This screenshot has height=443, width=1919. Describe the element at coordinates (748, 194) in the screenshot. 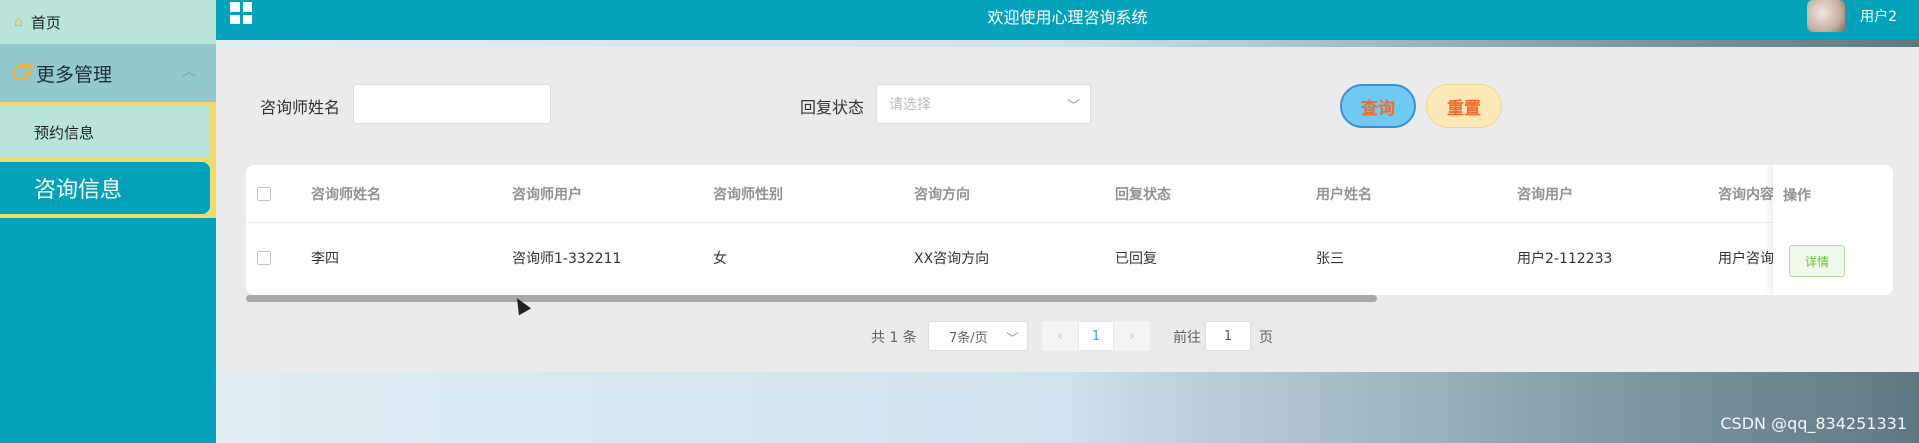

I see `column-header: 咨询师性别` at that location.